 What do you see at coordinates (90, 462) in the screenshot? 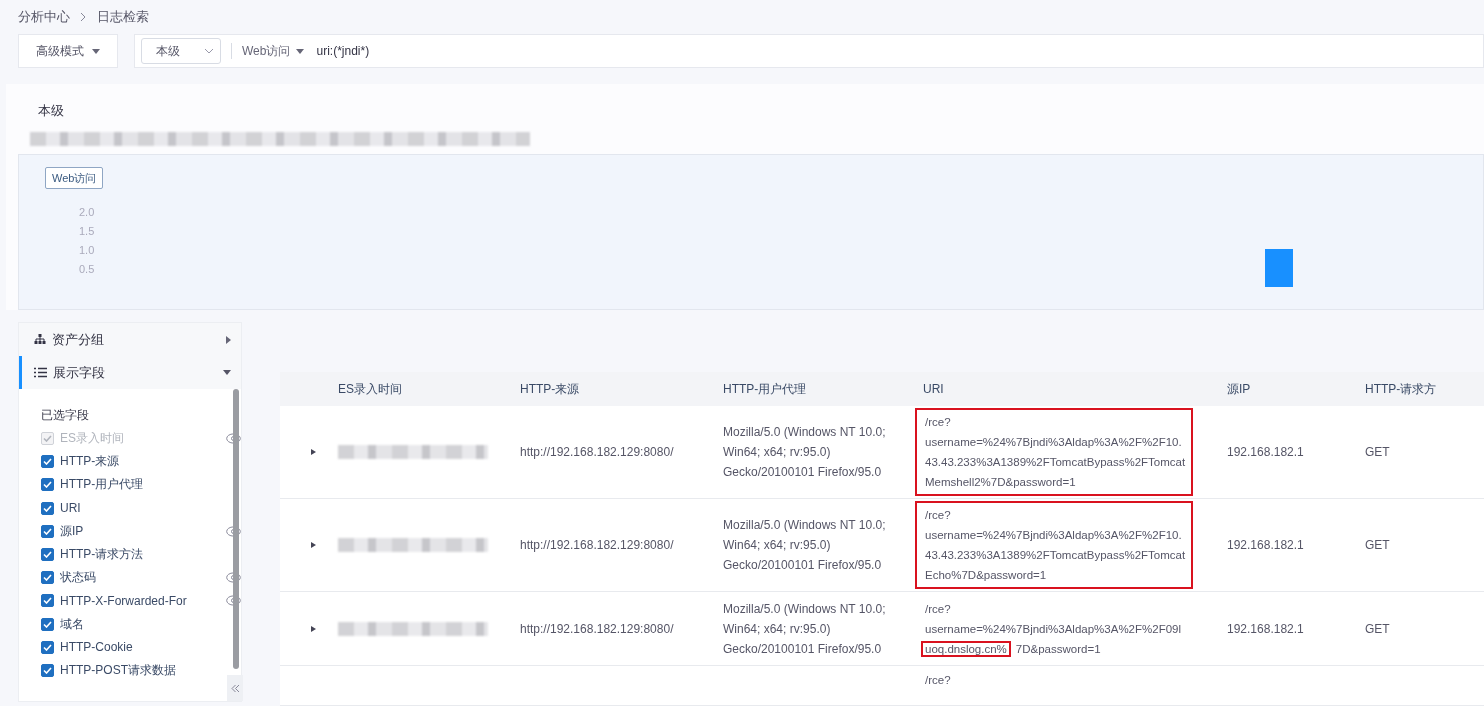
I see `field-label: HTTP-来源` at bounding box center [90, 462].